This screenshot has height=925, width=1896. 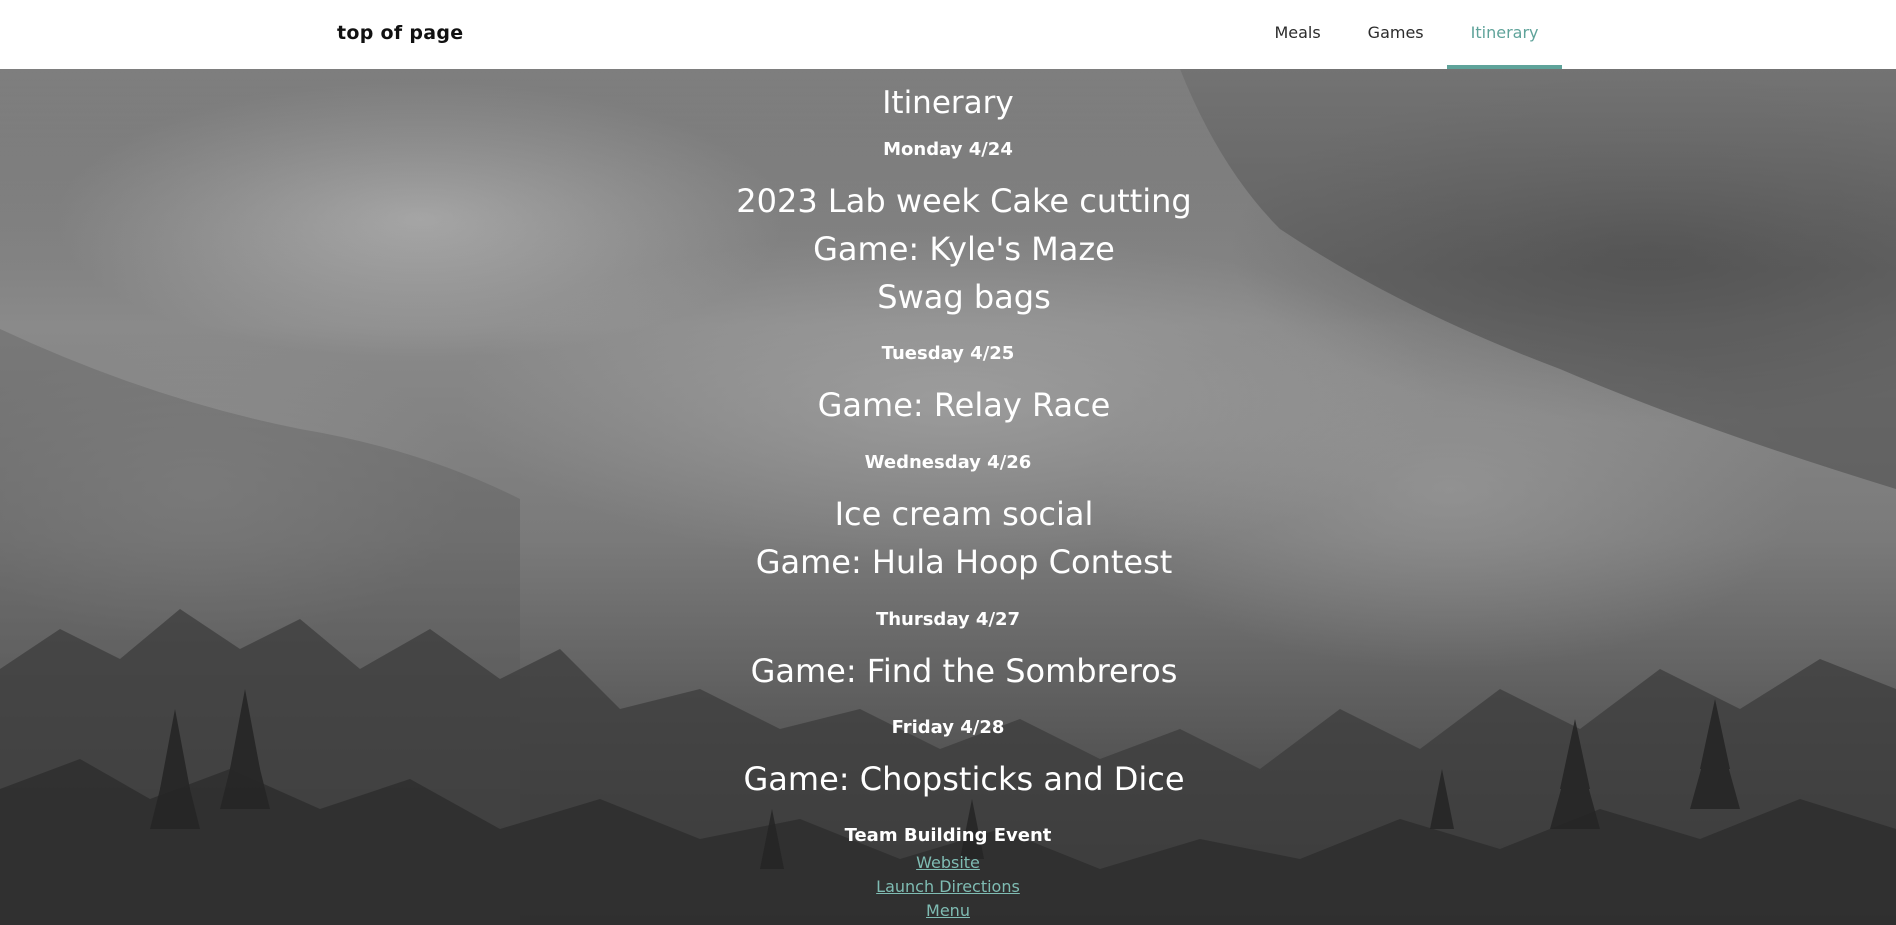 What do you see at coordinates (964, 297) in the screenshot?
I see `event-item: Swag bags` at bounding box center [964, 297].